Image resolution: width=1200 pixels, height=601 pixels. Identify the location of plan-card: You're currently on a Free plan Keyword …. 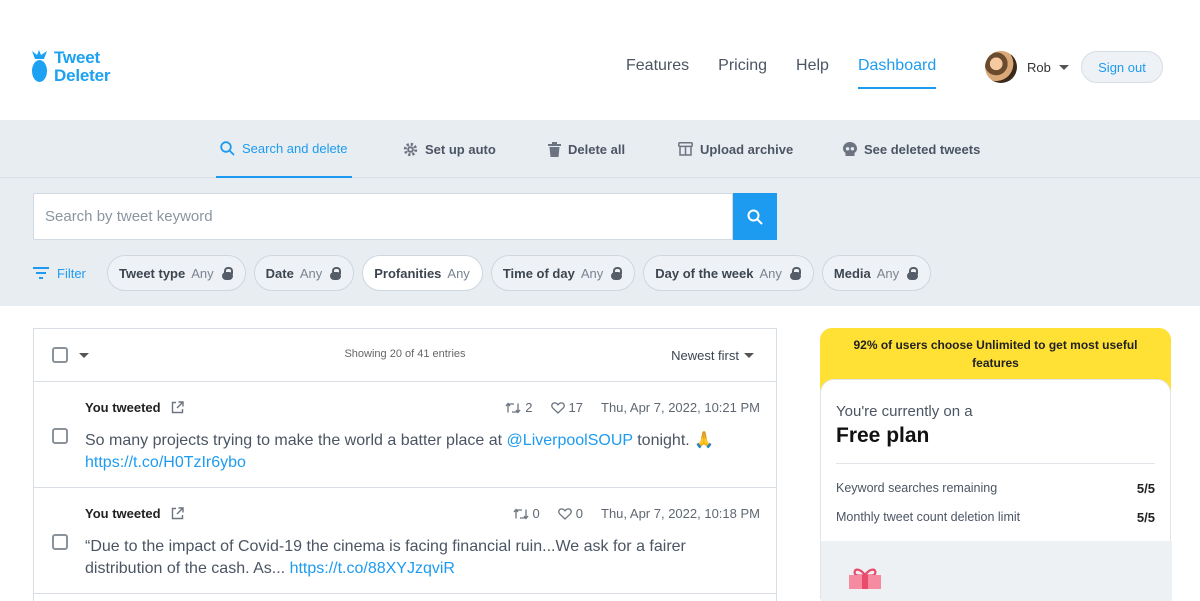
(996, 490).